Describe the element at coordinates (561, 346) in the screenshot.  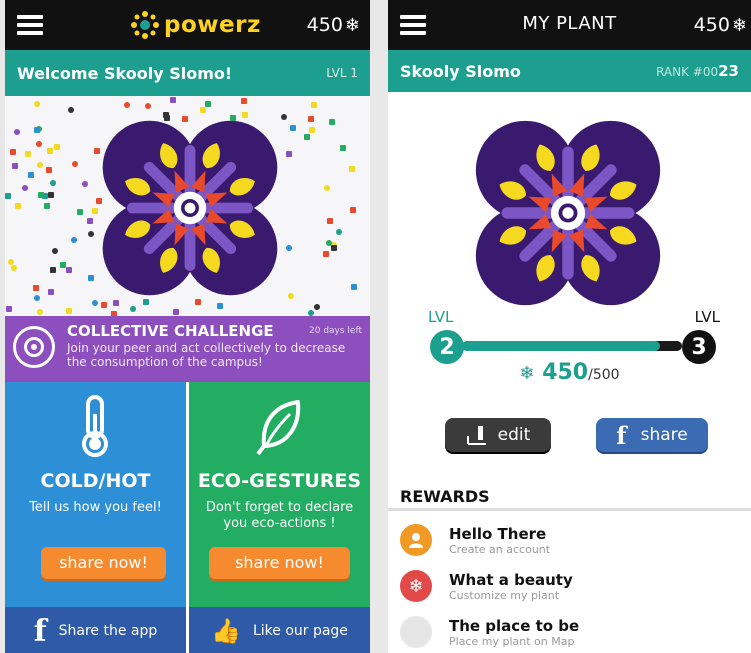
I see `level-progress-fill` at that location.